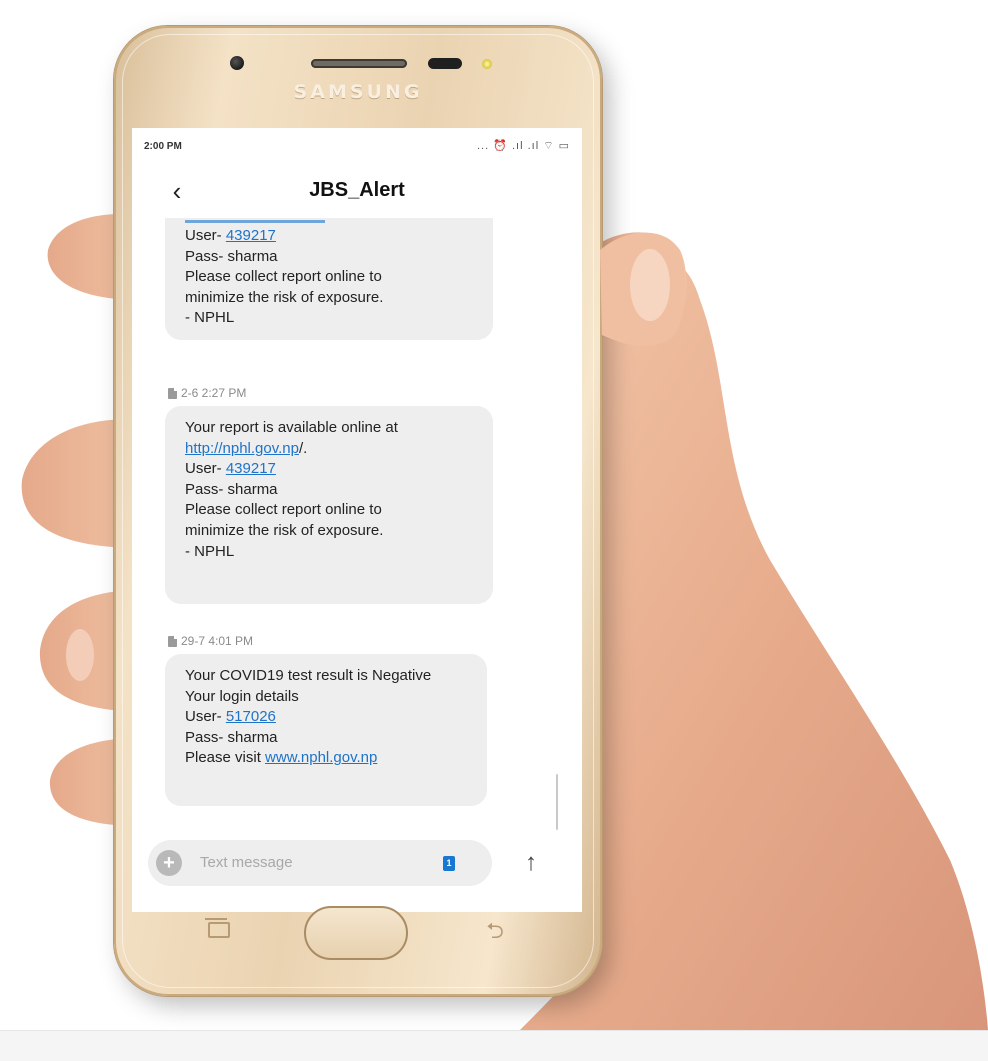 This screenshot has width=988, height=1061. I want to click on home-button, so click(356, 933).